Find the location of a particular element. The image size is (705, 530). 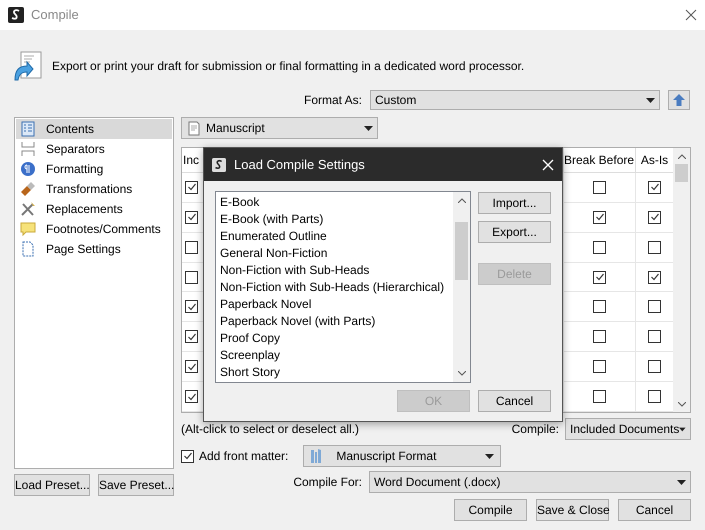

sidebar-item: Contents is located at coordinates (94, 129).